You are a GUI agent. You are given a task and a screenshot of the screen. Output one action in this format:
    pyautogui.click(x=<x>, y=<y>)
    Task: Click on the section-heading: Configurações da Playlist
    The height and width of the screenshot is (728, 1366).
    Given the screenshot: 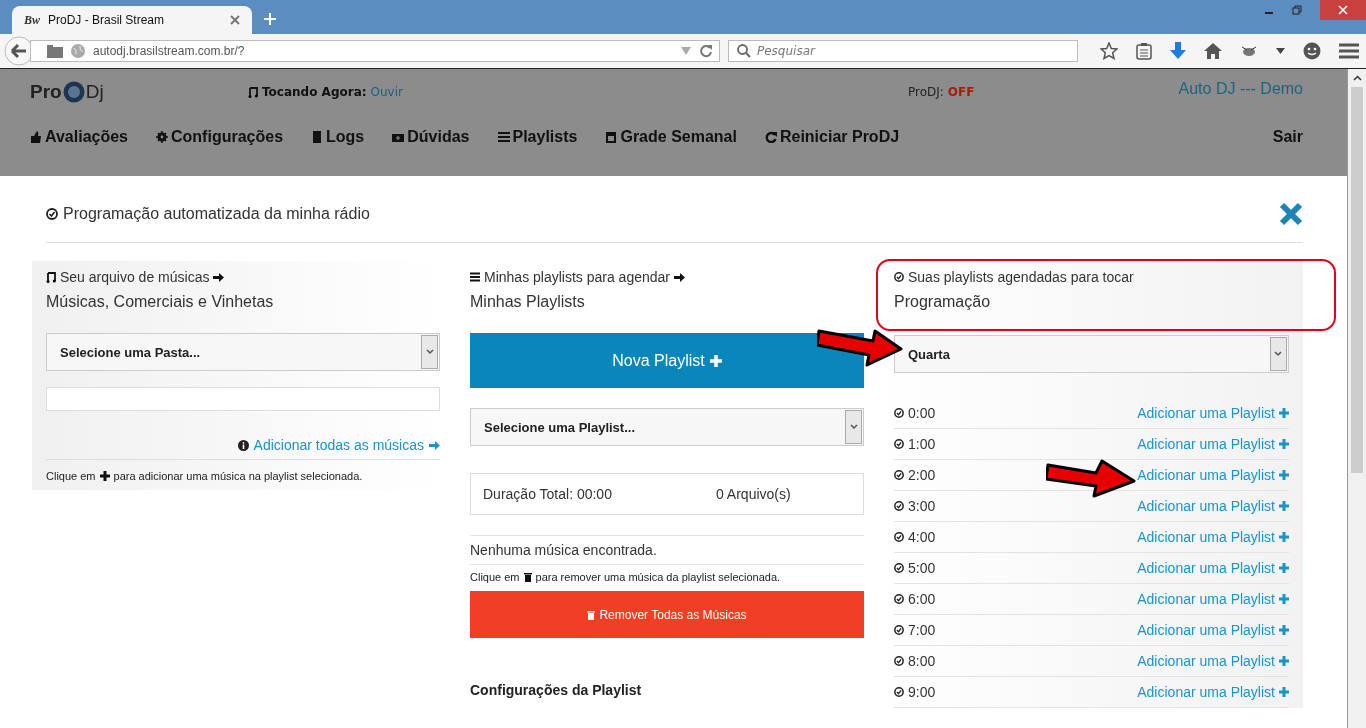 What is the action you would take?
    pyautogui.click(x=556, y=690)
    